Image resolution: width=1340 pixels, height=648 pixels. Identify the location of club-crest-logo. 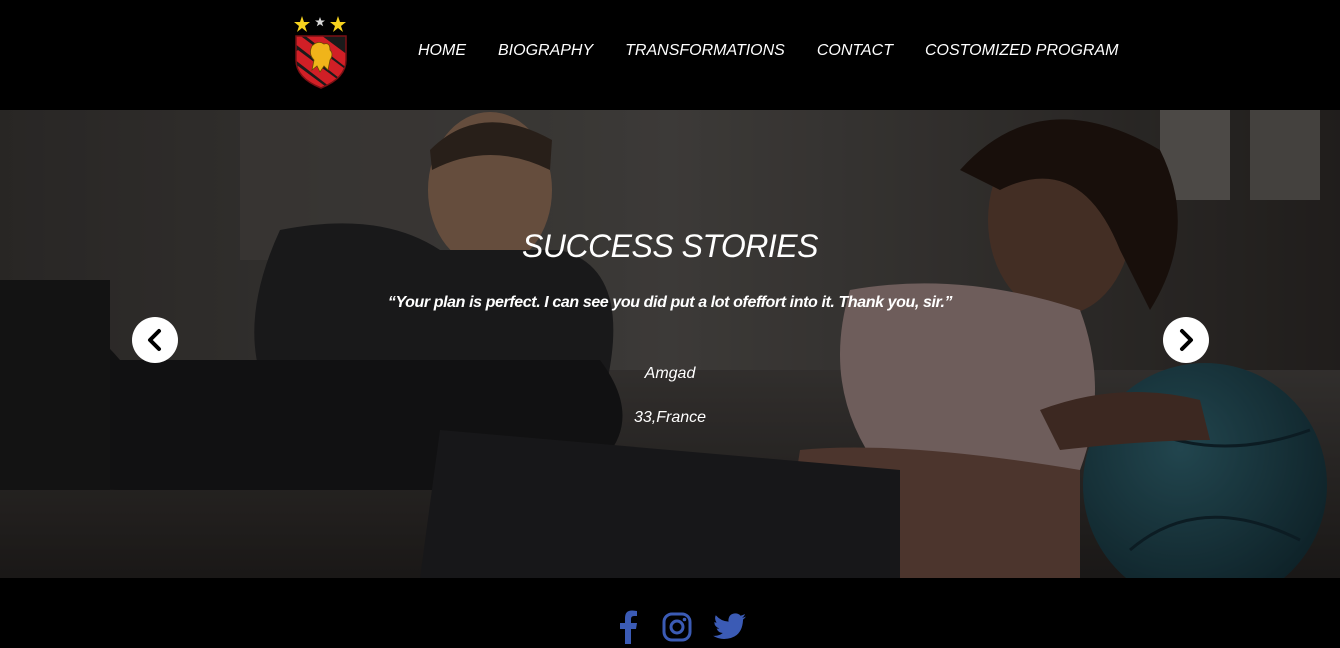
(321, 52).